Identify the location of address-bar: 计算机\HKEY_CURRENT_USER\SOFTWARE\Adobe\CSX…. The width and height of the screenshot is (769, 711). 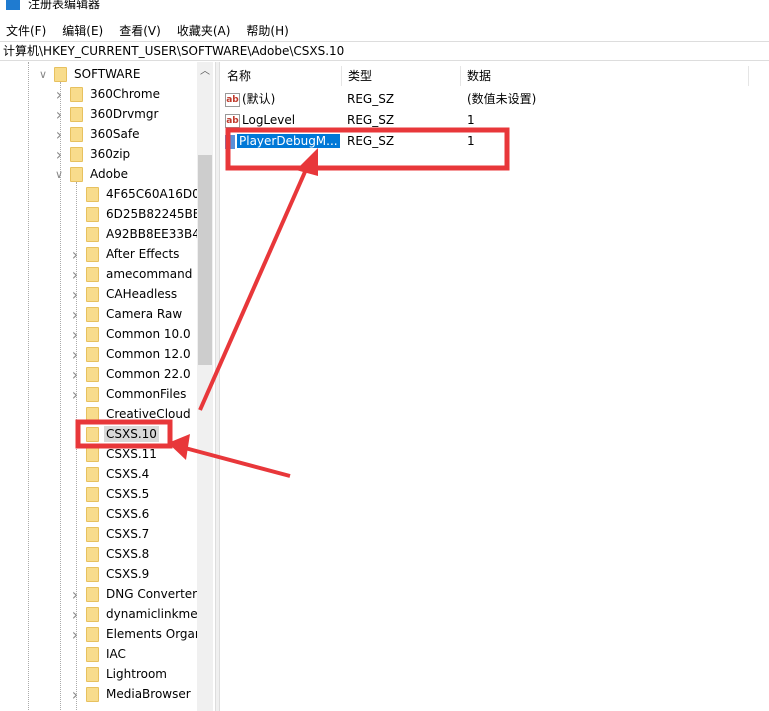
(384, 51).